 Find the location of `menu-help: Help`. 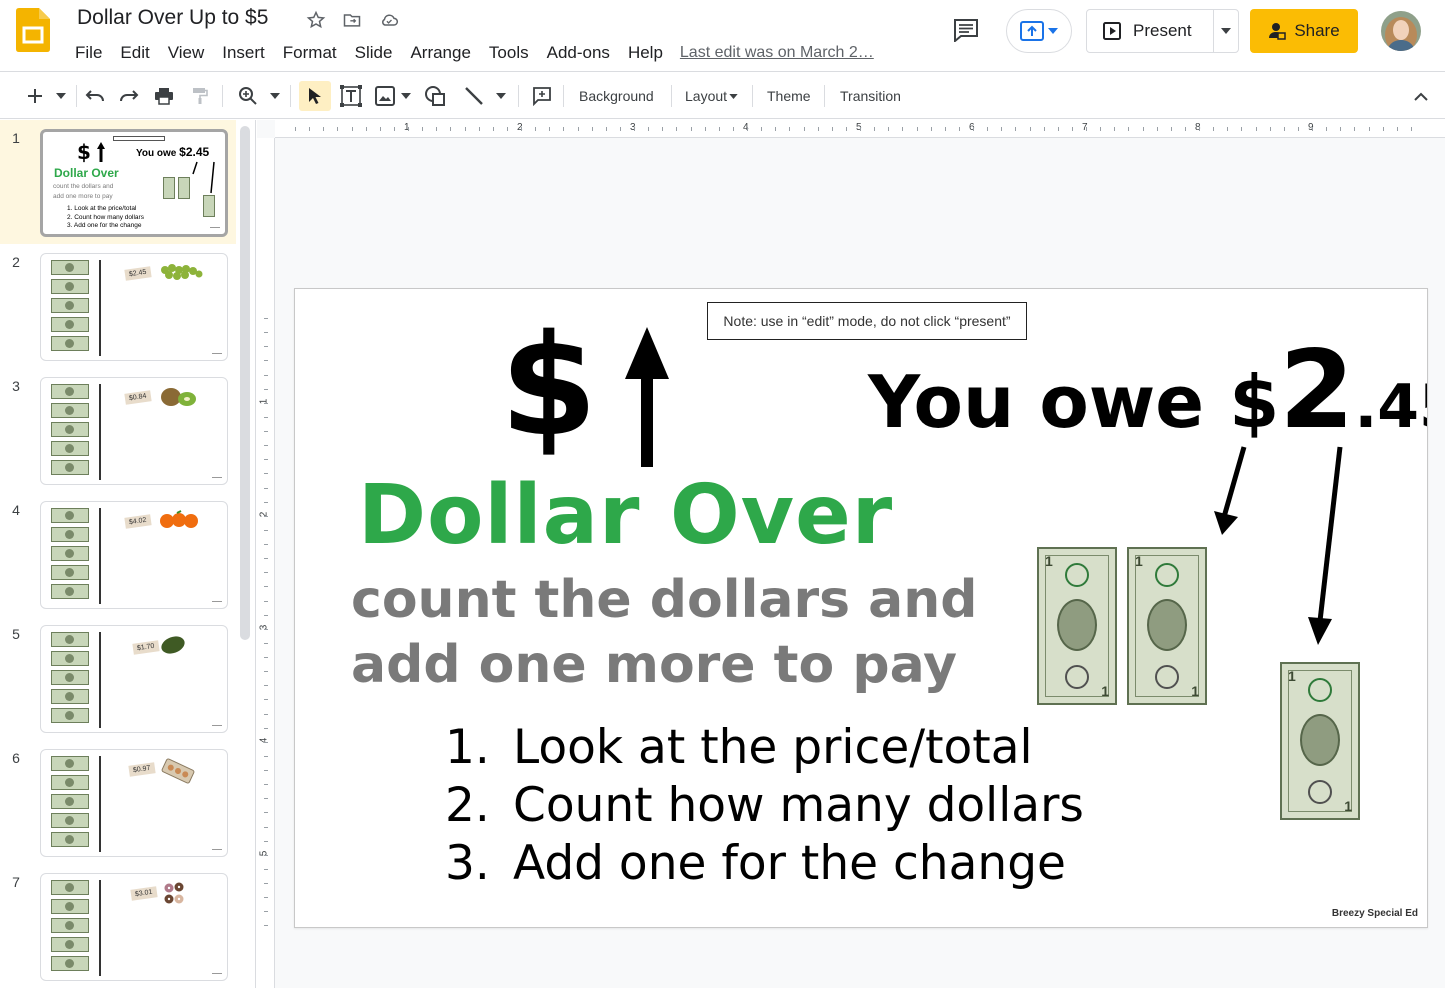

menu-help: Help is located at coordinates (645, 53).